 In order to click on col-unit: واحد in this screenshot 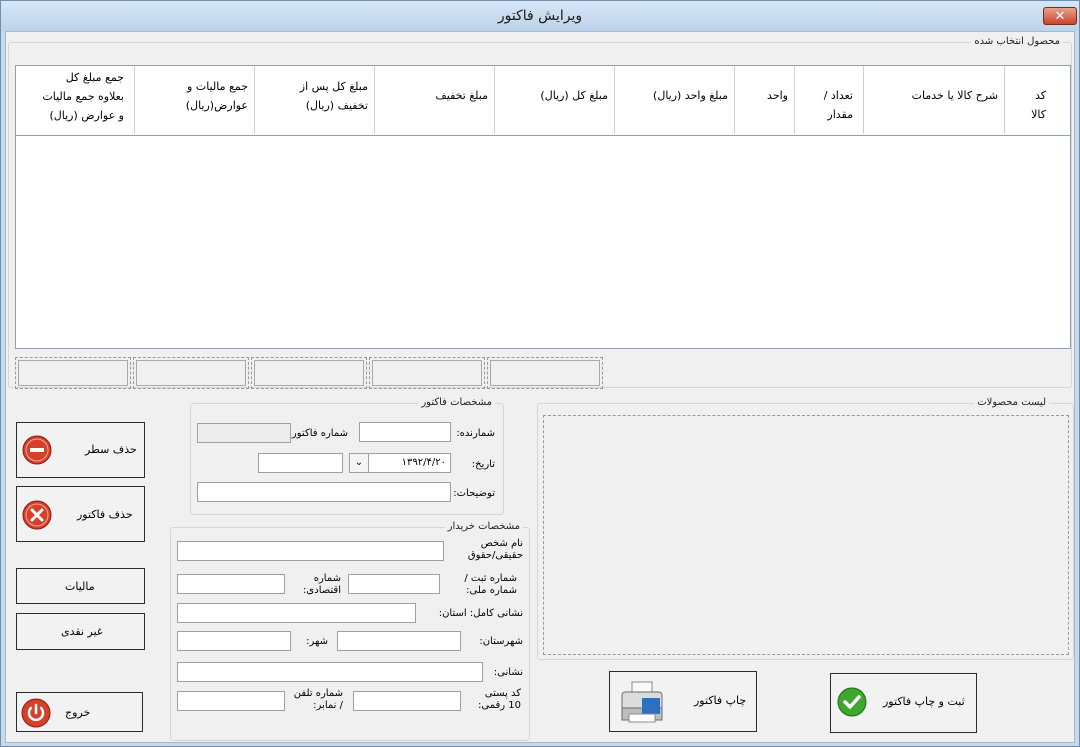, I will do `click(764, 100)`.